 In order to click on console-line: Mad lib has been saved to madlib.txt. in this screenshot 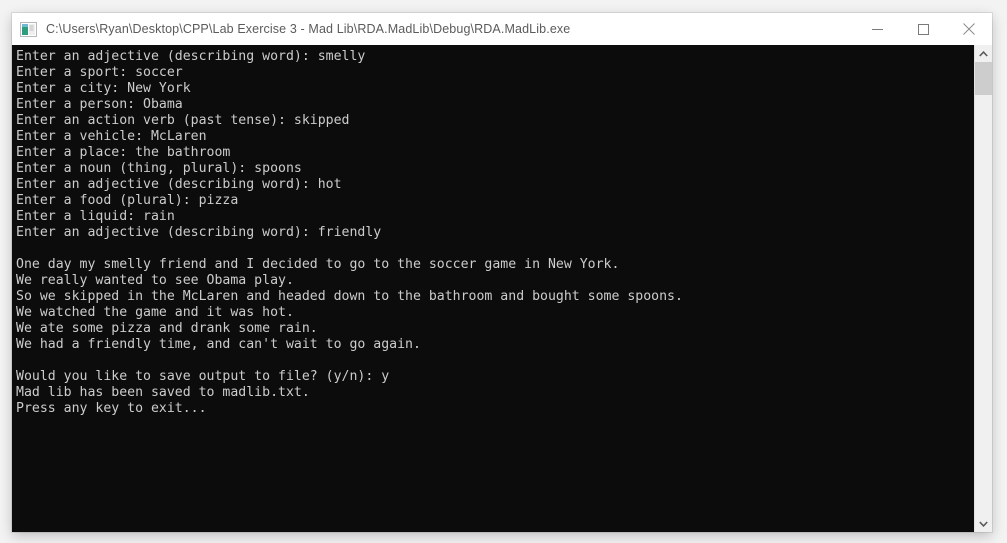, I will do `click(163, 392)`.